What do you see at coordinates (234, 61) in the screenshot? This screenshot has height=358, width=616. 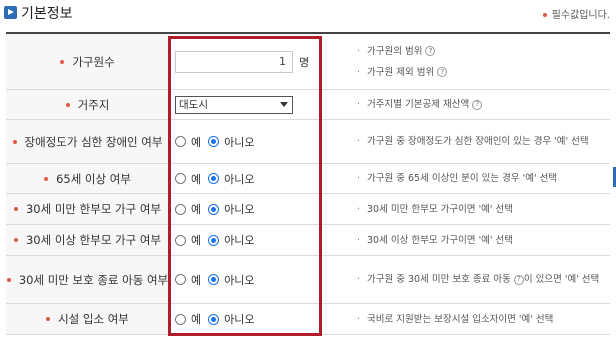 I see `household-count-input` at bounding box center [234, 61].